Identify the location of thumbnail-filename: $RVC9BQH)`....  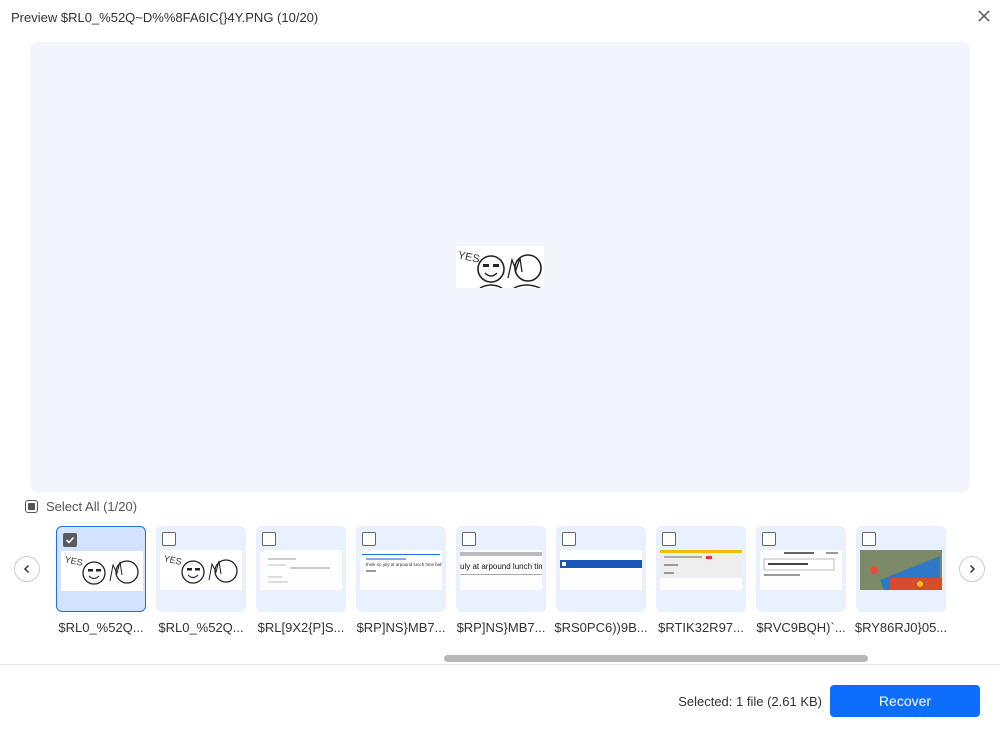
(801, 627).